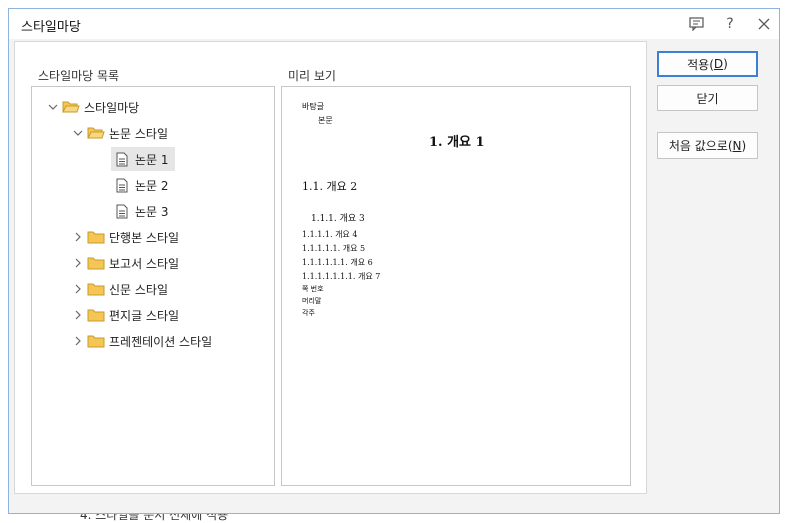 Image resolution: width=785 pixels, height=523 pixels. I want to click on tree-root-label: 스타일마당, so click(112, 107).